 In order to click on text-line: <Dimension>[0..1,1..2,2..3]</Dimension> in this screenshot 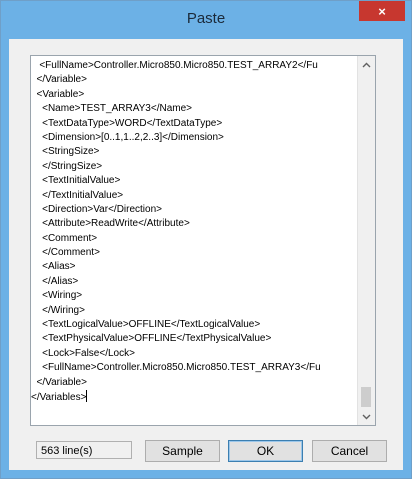, I will do `click(127, 137)`.